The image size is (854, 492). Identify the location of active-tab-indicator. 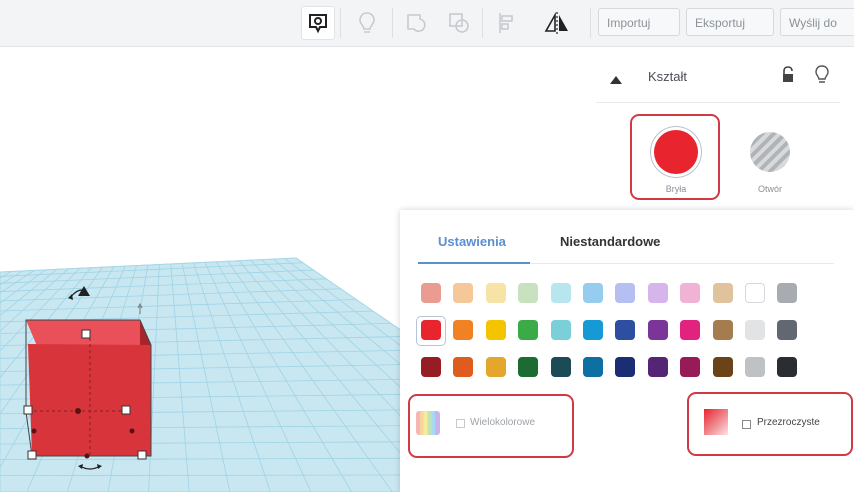
(474, 263).